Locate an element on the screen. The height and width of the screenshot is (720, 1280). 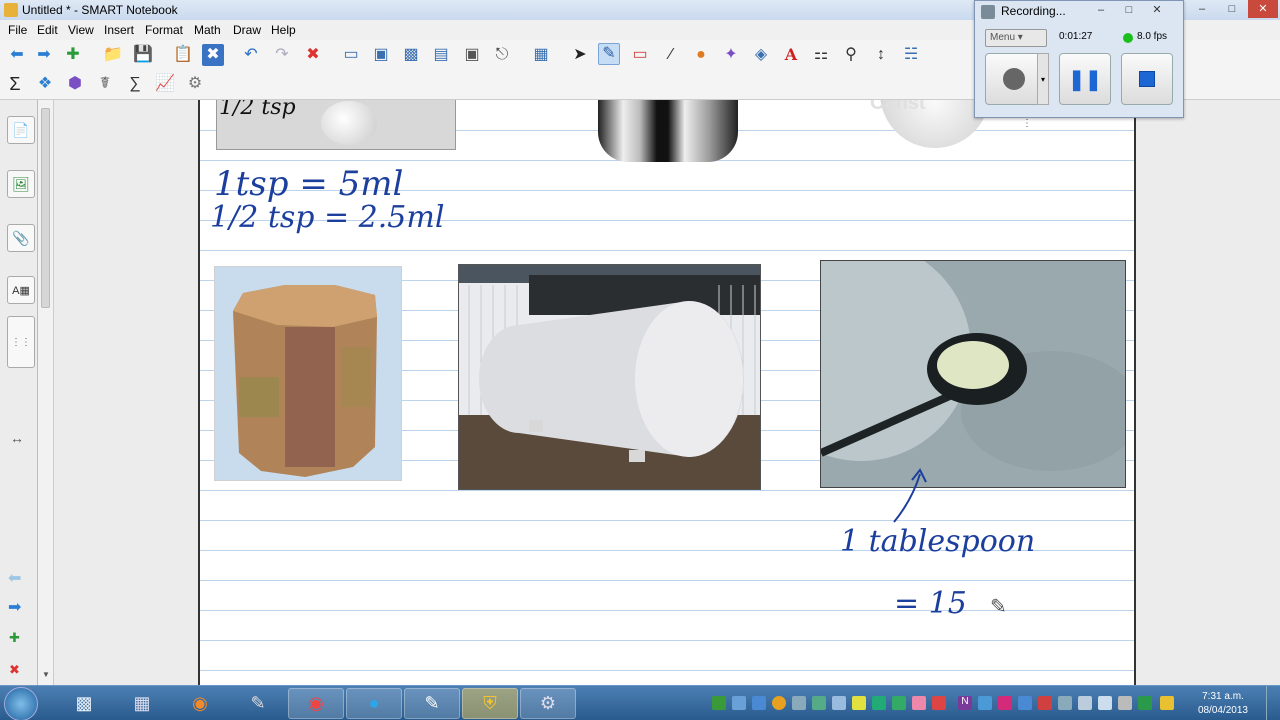
previous-page-icon: ⬅ is located at coordinates (14, 578).